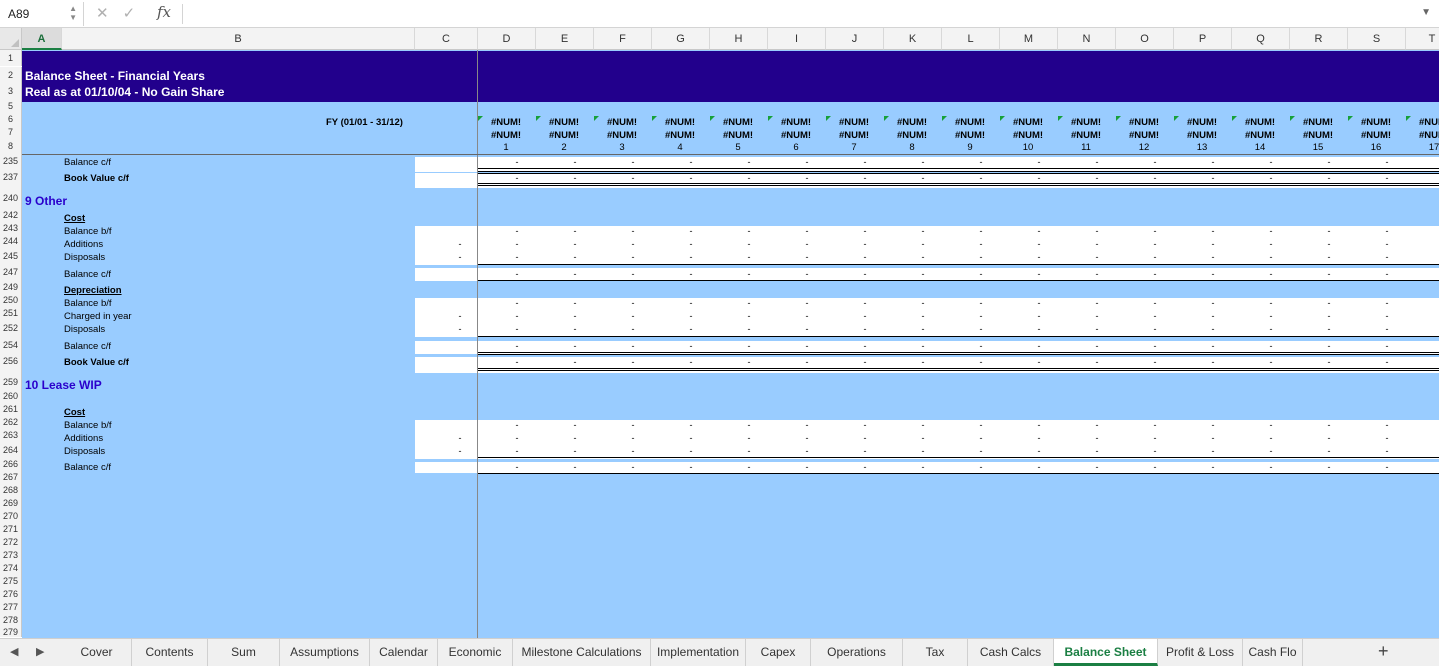 The image size is (1439, 666). What do you see at coordinates (11, 568) in the screenshot?
I see `row-header-274: 274` at bounding box center [11, 568].